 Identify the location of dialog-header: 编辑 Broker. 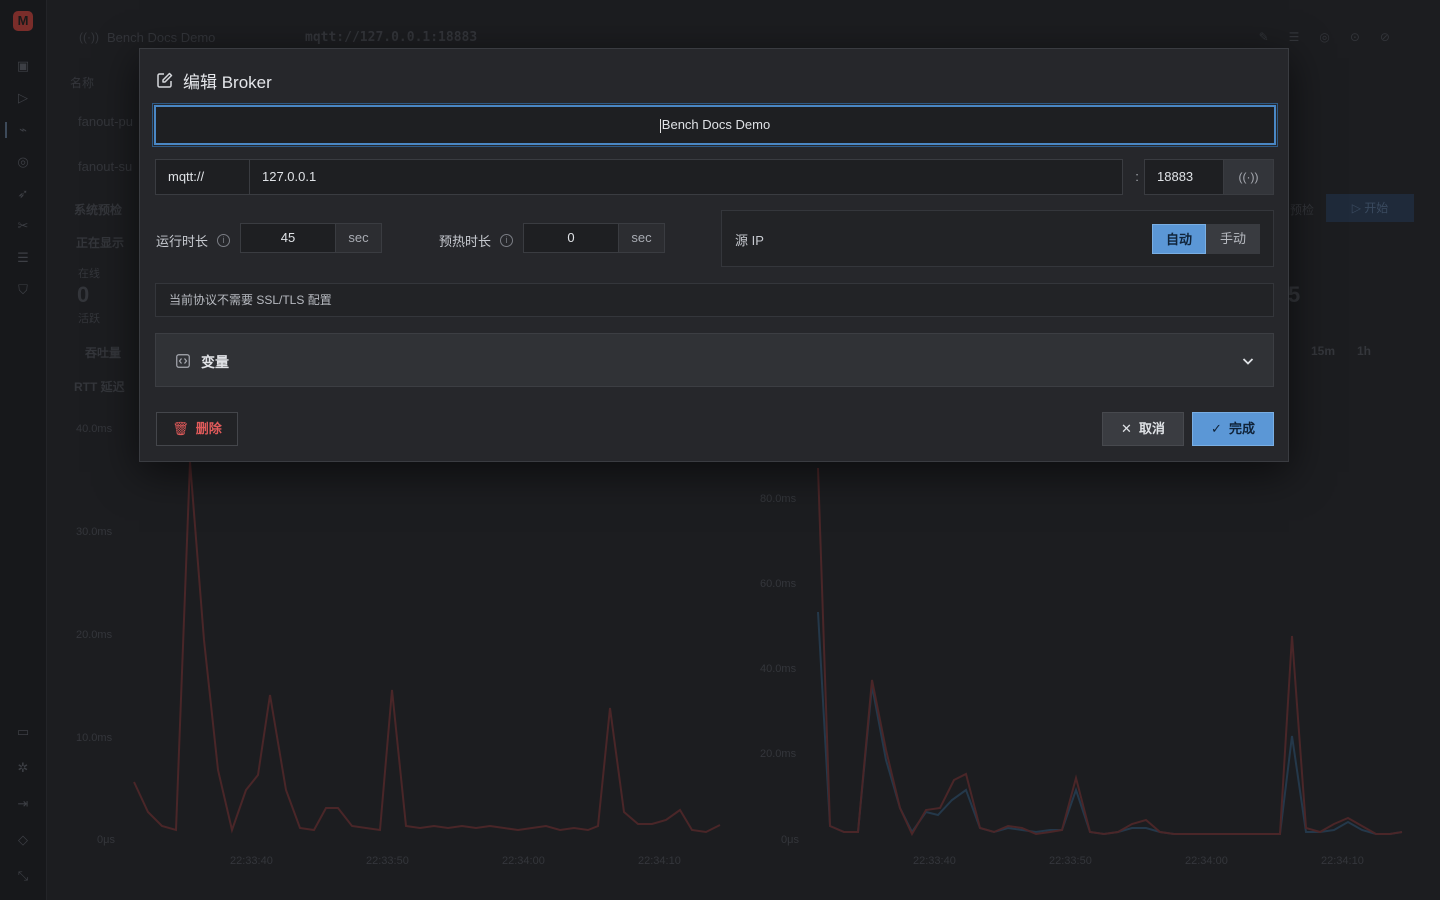
(214, 80).